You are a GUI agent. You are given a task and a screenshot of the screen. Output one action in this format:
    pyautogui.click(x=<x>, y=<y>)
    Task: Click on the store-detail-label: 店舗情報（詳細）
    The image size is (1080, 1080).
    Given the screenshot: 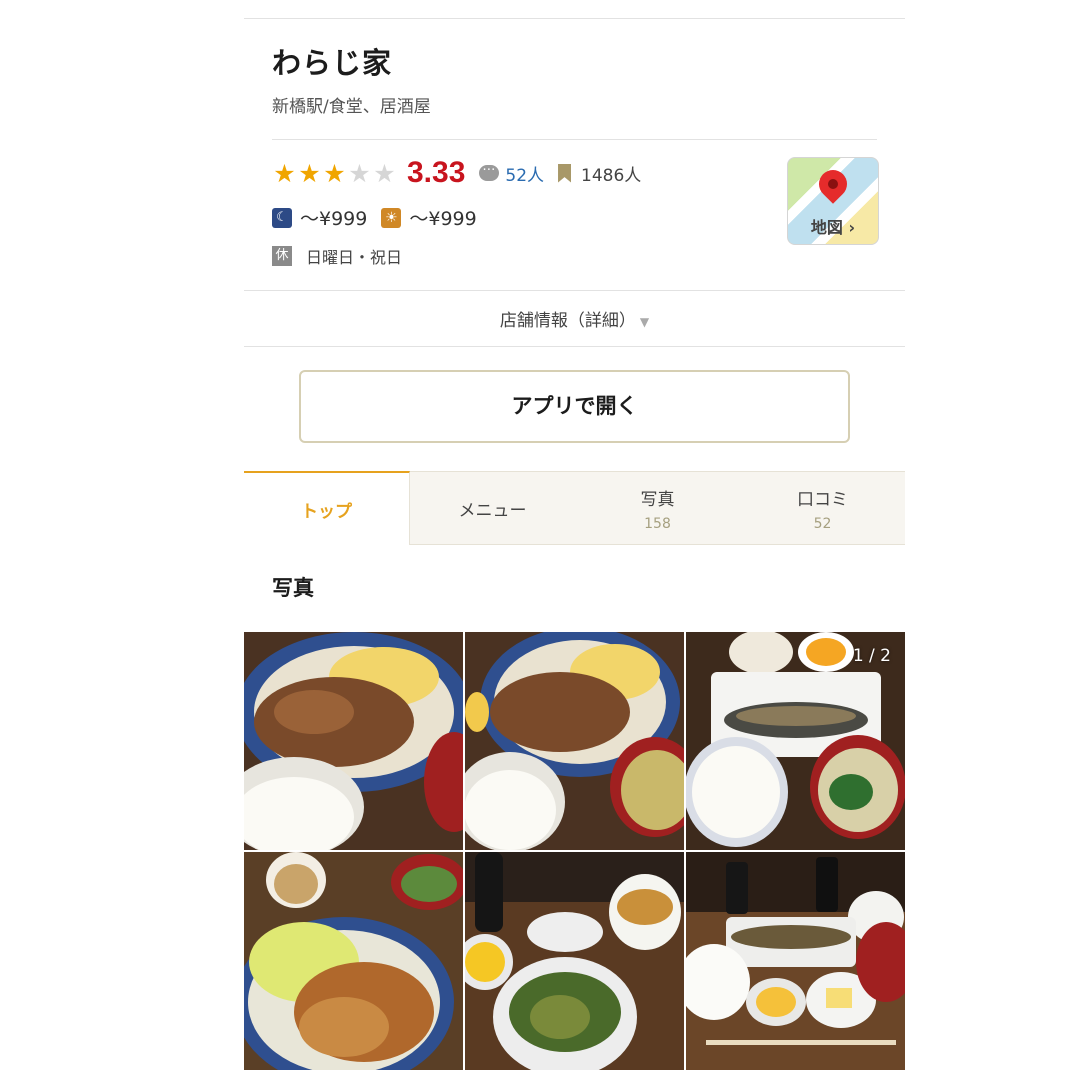 What is the action you would take?
    pyautogui.click(x=567, y=321)
    